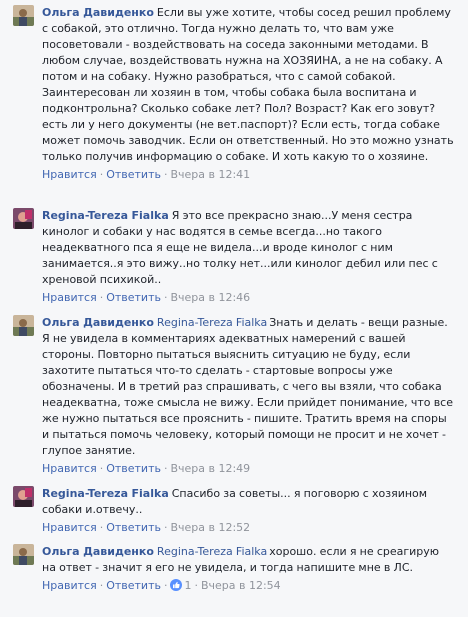 The width and height of the screenshot is (468, 617). I want to click on comment-timestamp: Вчера в 12:46, so click(210, 297).